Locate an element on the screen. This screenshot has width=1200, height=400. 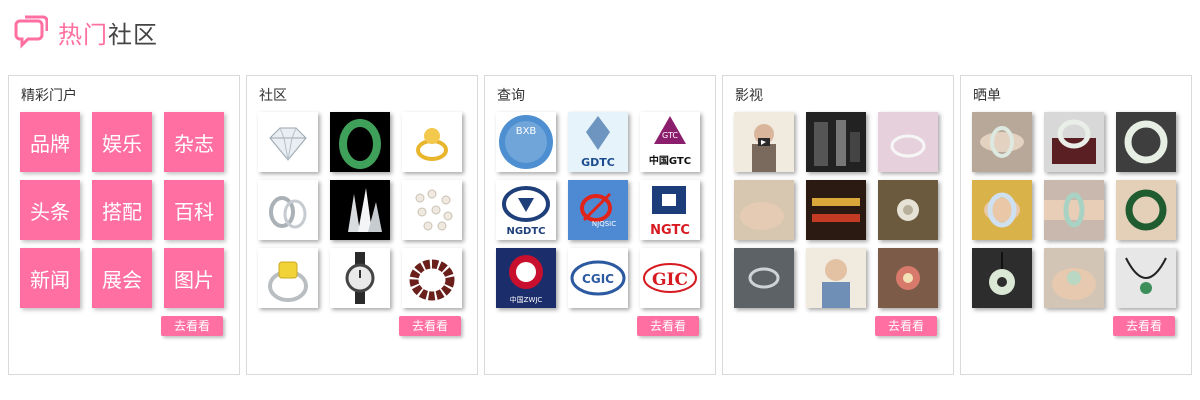
panel-video: 影视 去看看 is located at coordinates (838, 225).